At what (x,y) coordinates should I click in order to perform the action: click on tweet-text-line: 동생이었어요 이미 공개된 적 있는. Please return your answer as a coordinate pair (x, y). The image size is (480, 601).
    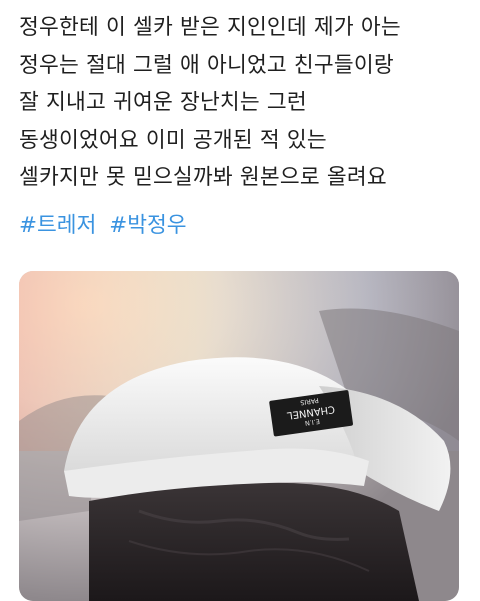
    Looking at the image, I should click on (173, 140).